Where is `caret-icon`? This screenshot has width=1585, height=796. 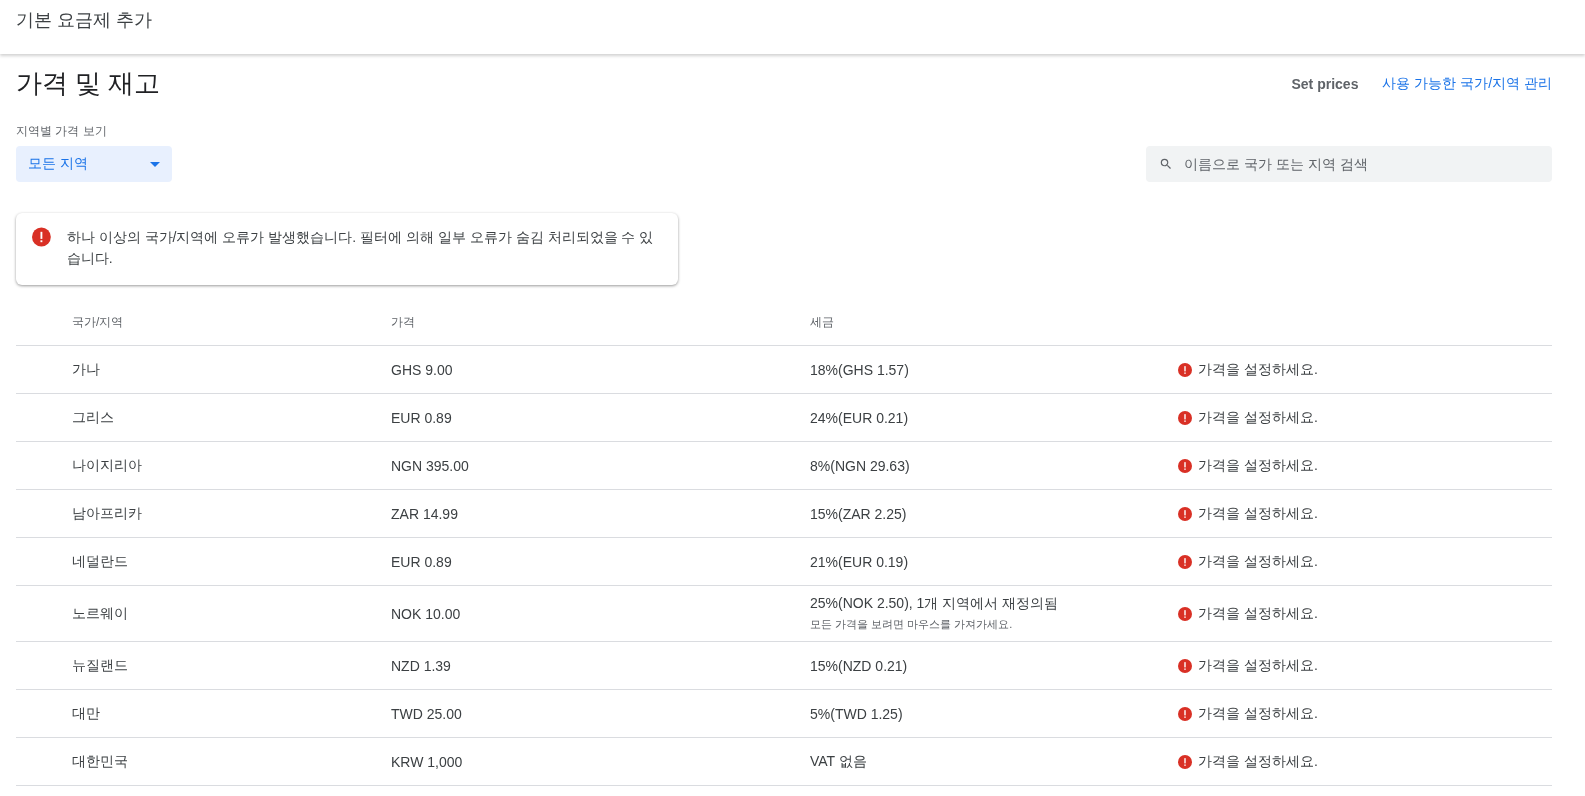
caret-icon is located at coordinates (155, 164).